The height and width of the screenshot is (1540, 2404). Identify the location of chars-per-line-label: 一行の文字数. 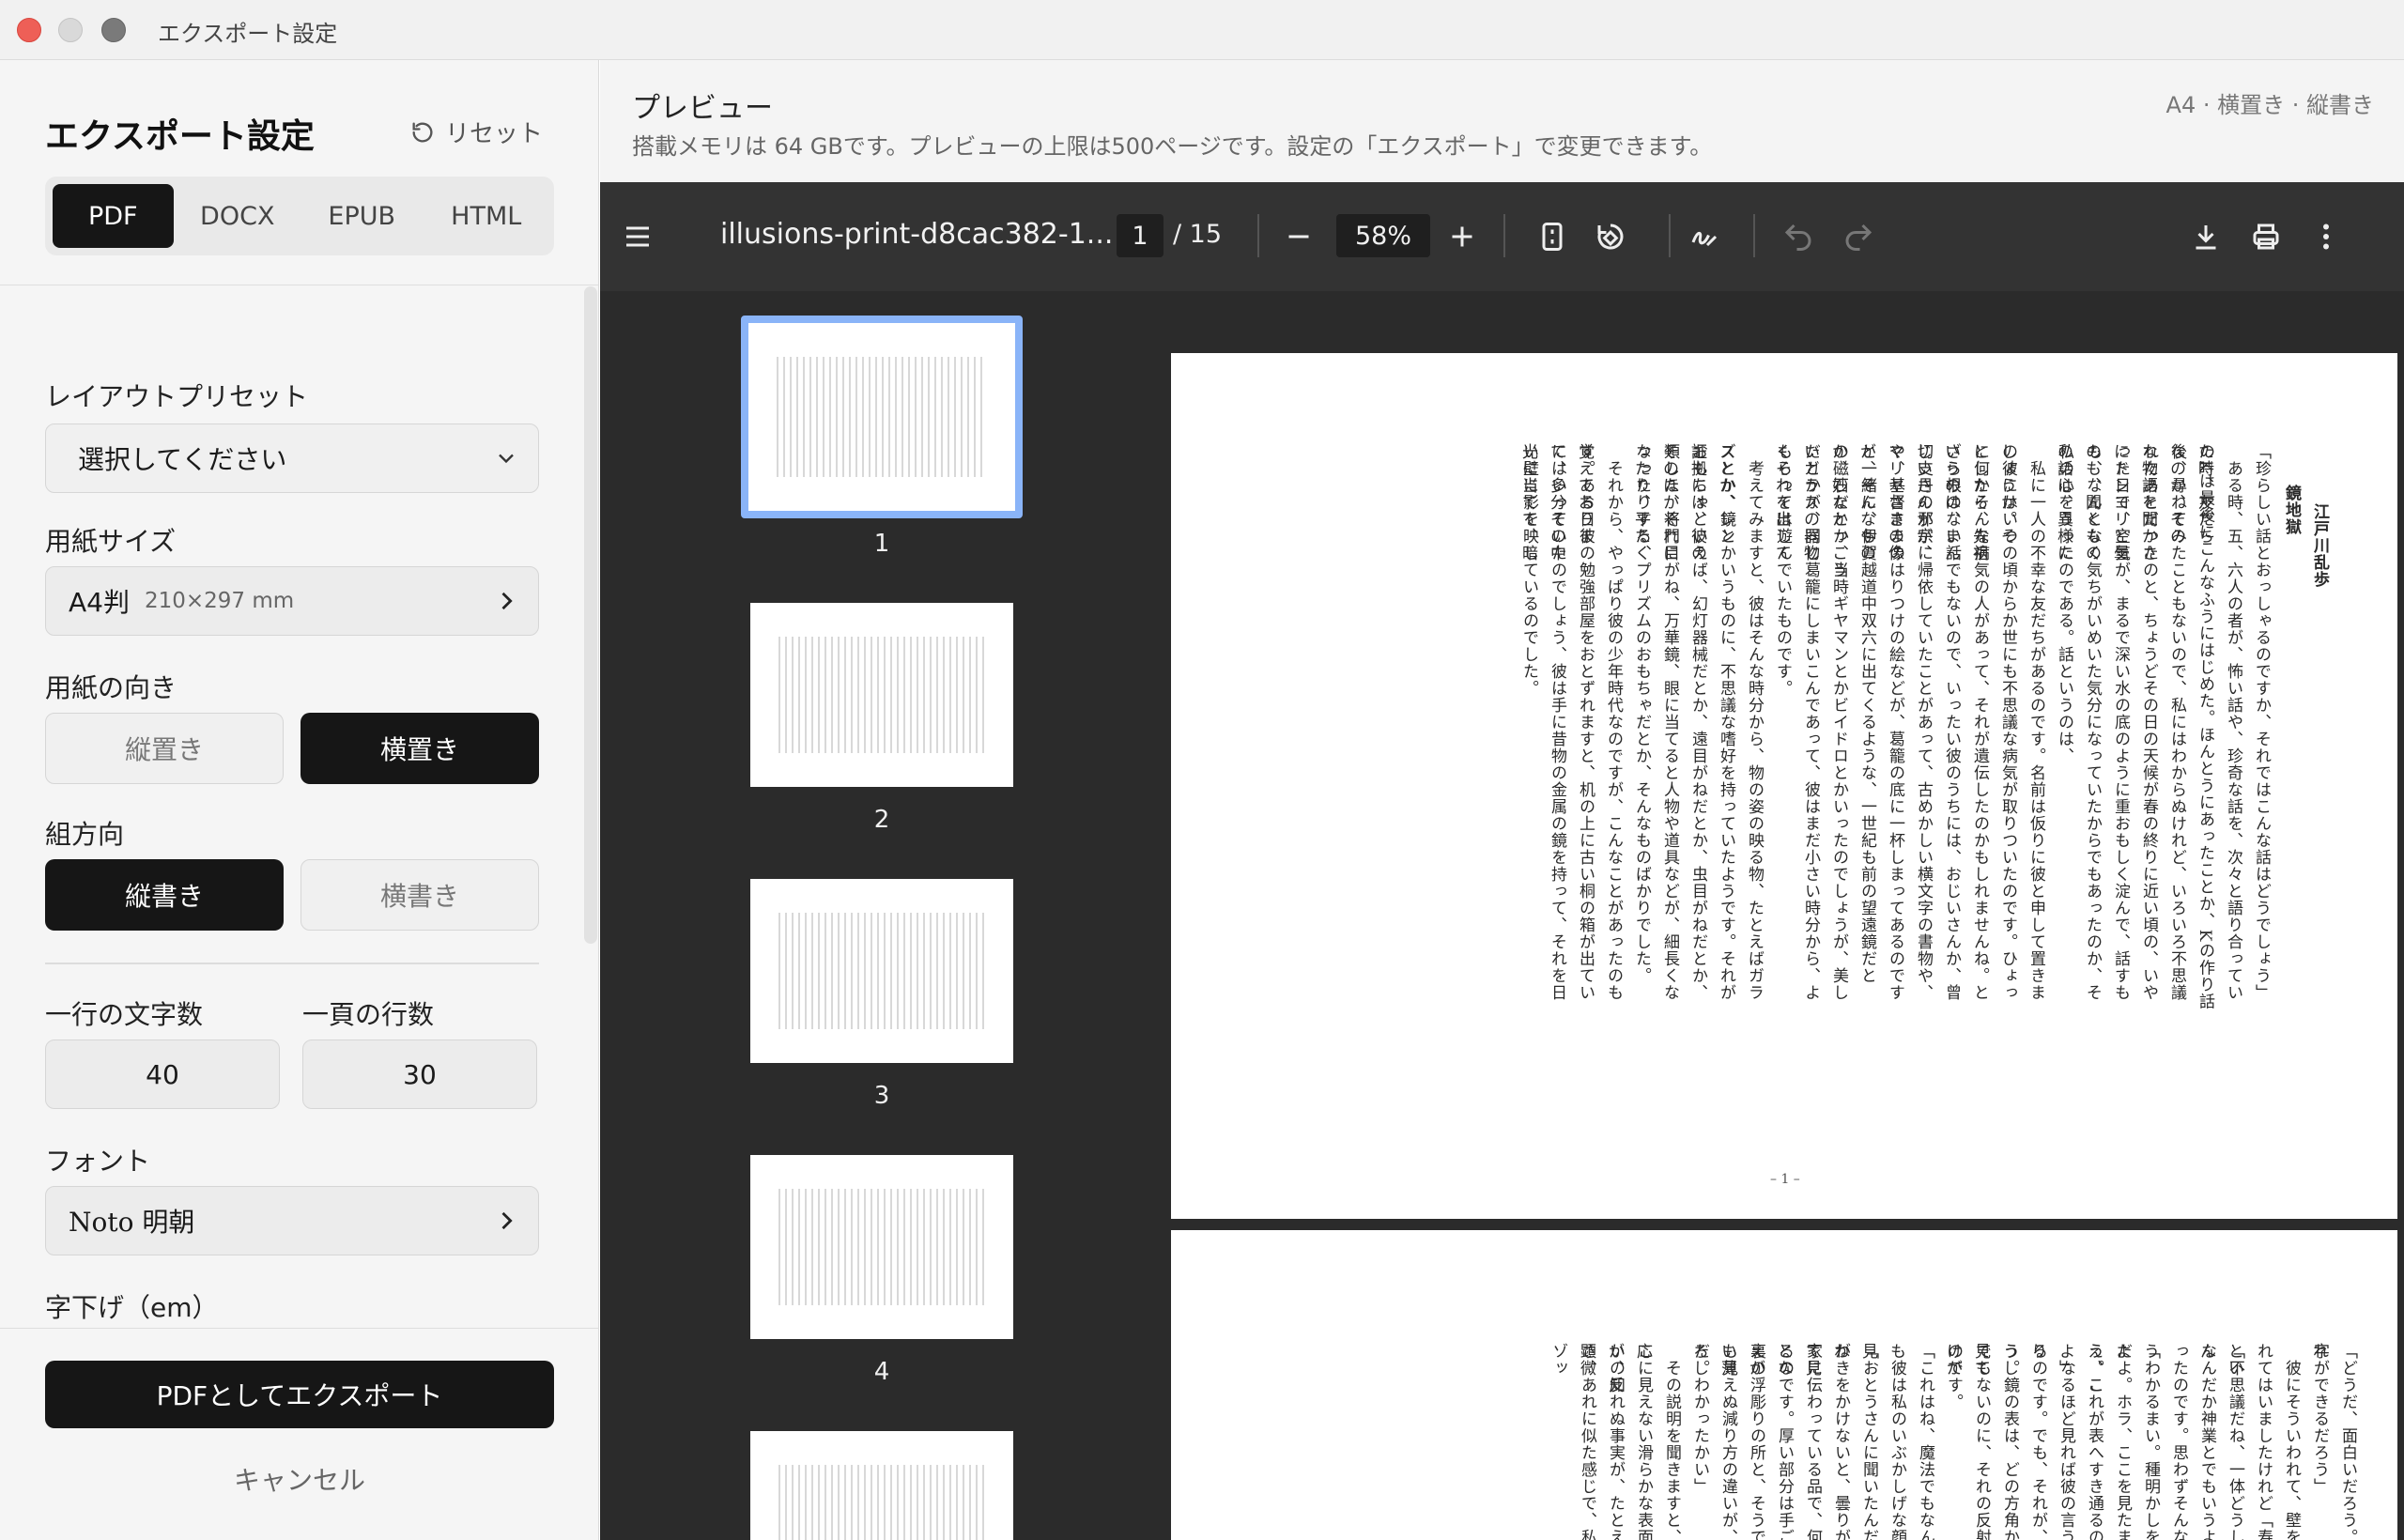
(124, 1014).